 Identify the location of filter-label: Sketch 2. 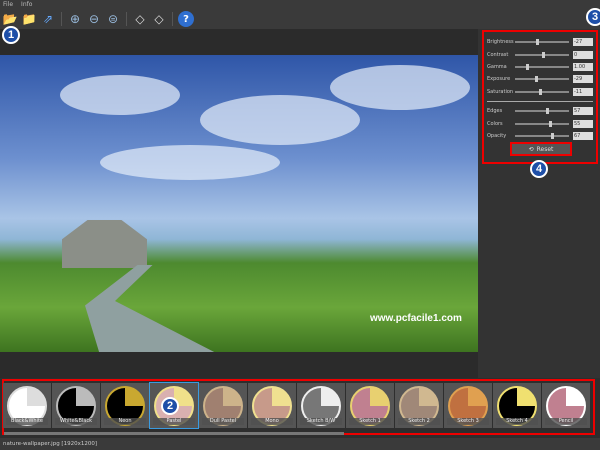
(419, 421).